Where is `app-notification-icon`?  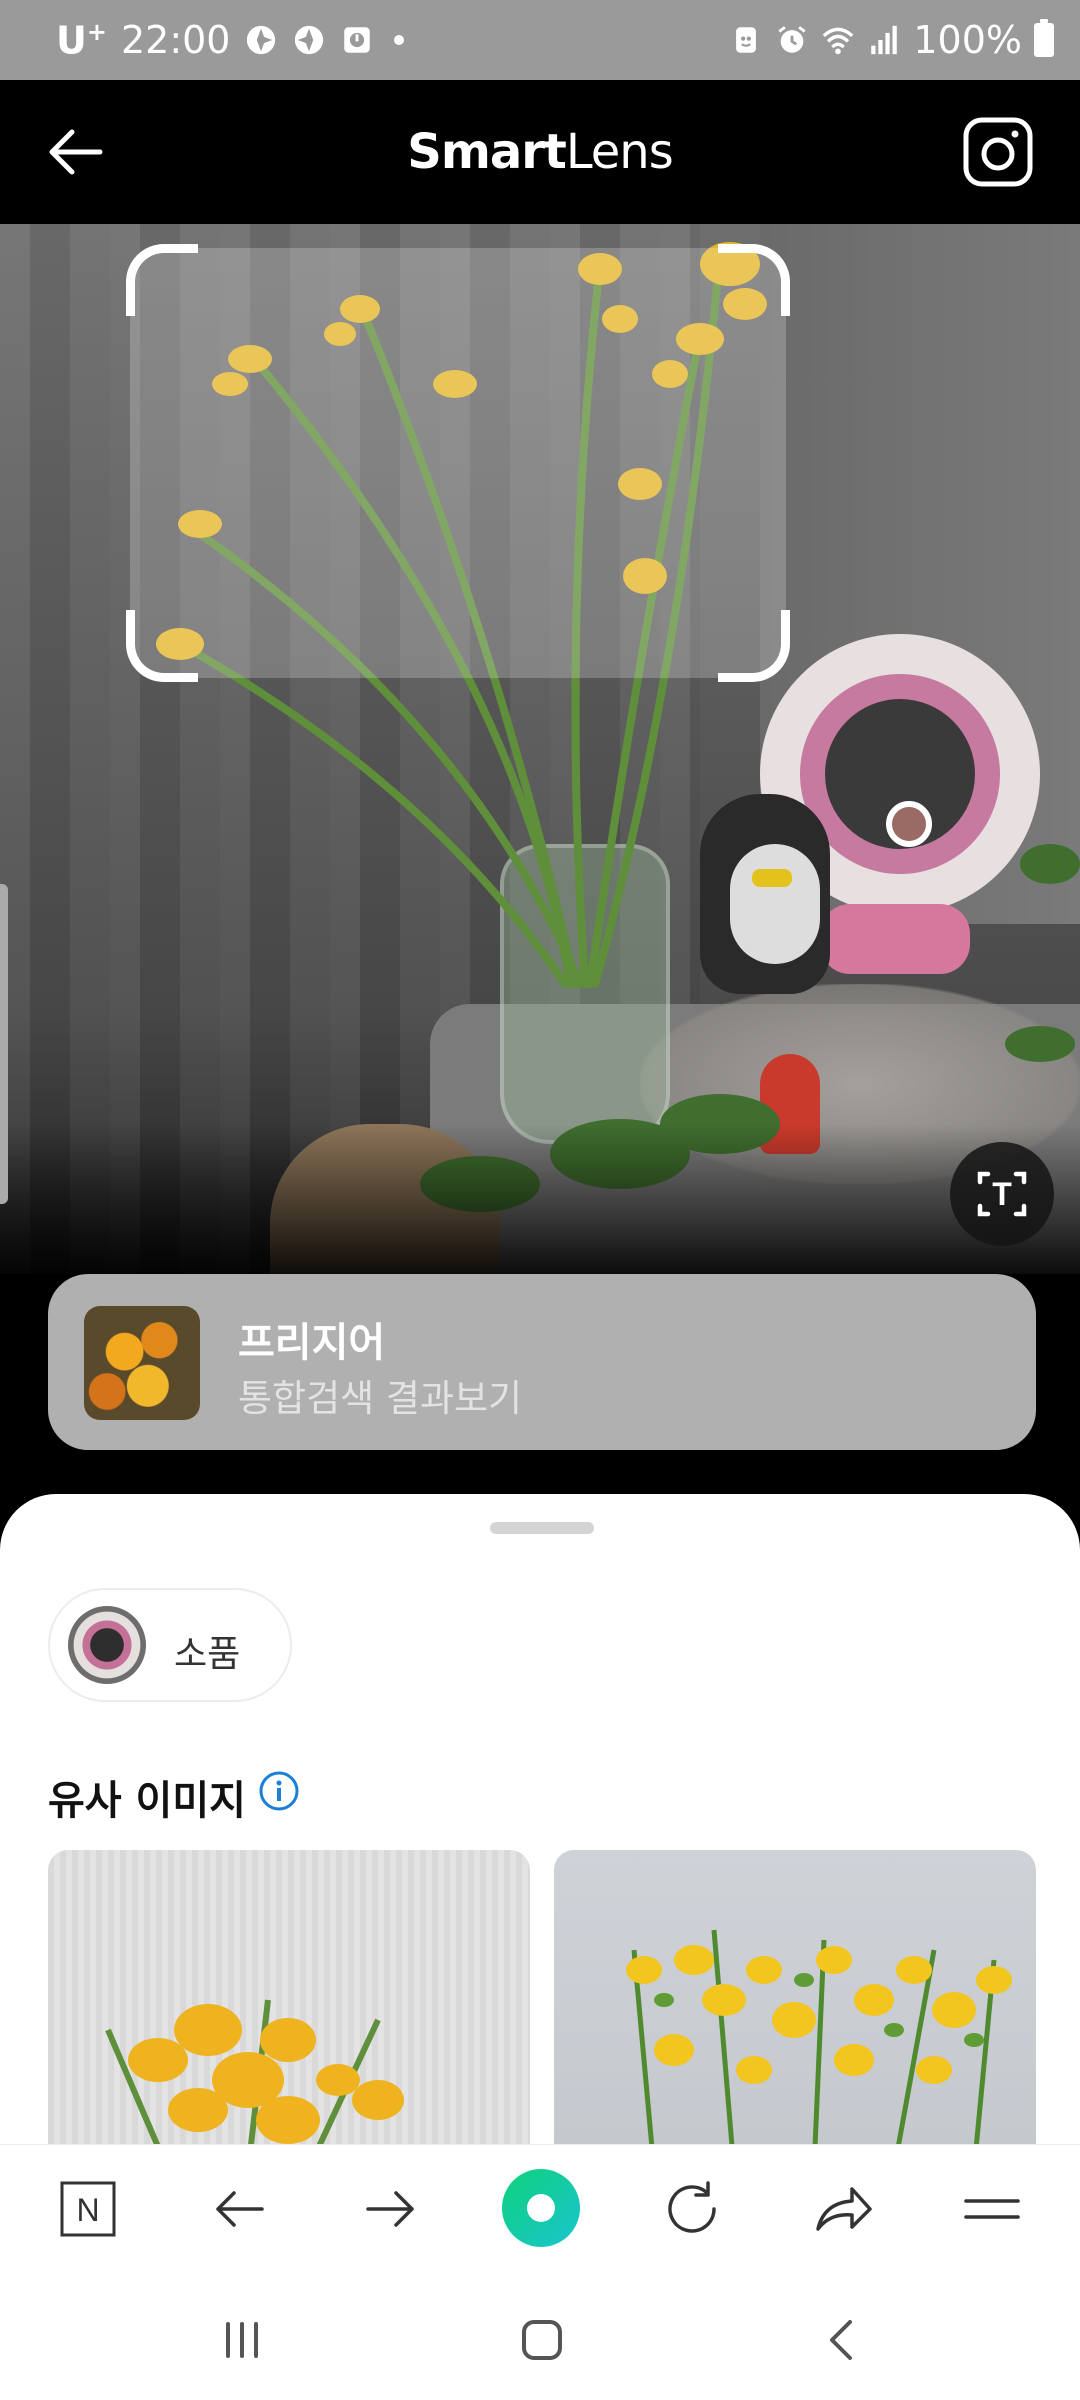 app-notification-icon is located at coordinates (357, 40).